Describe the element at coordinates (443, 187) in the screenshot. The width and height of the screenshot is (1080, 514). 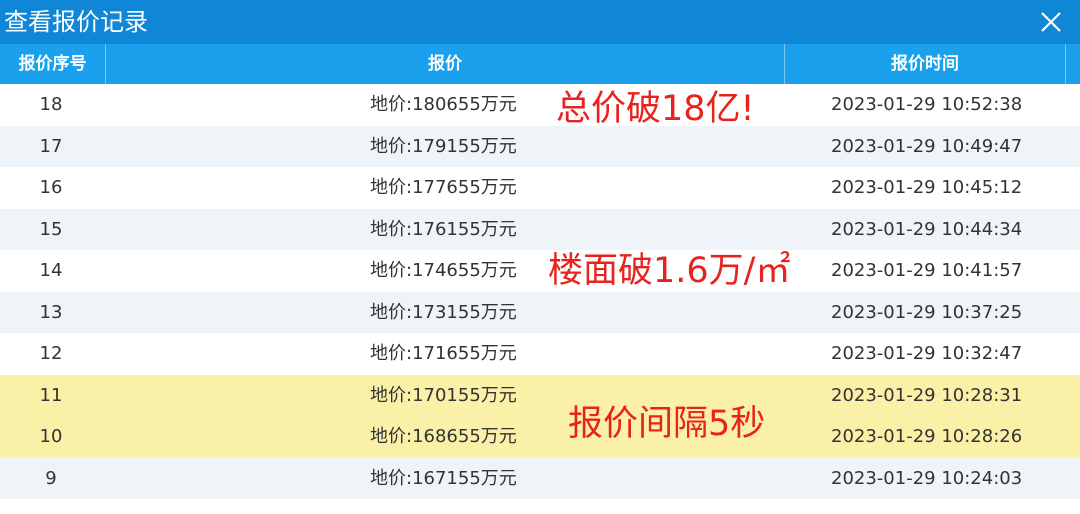
I see `price-cell: 地价:177655万元` at that location.